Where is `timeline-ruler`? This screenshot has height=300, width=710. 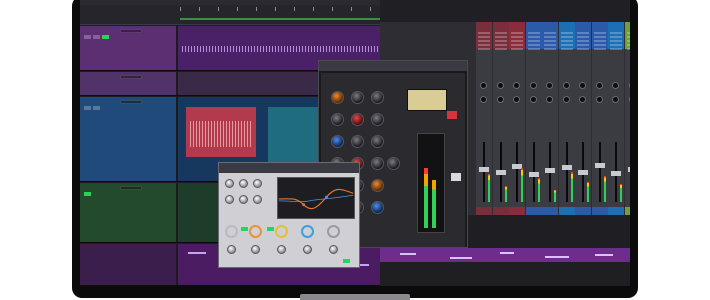
timeline-ruler is located at coordinates (230, 15).